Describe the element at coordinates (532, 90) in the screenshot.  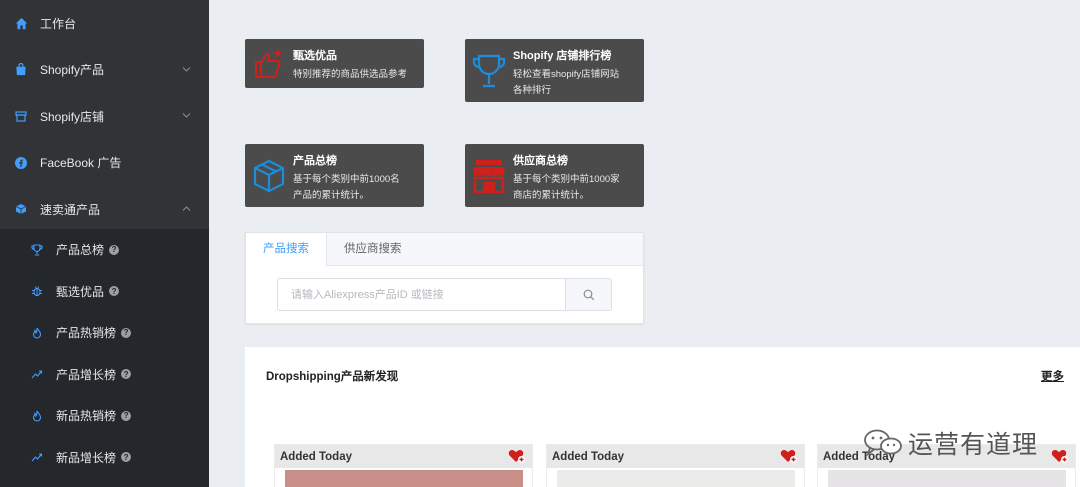
I see `card-desc: 各种排行` at that location.